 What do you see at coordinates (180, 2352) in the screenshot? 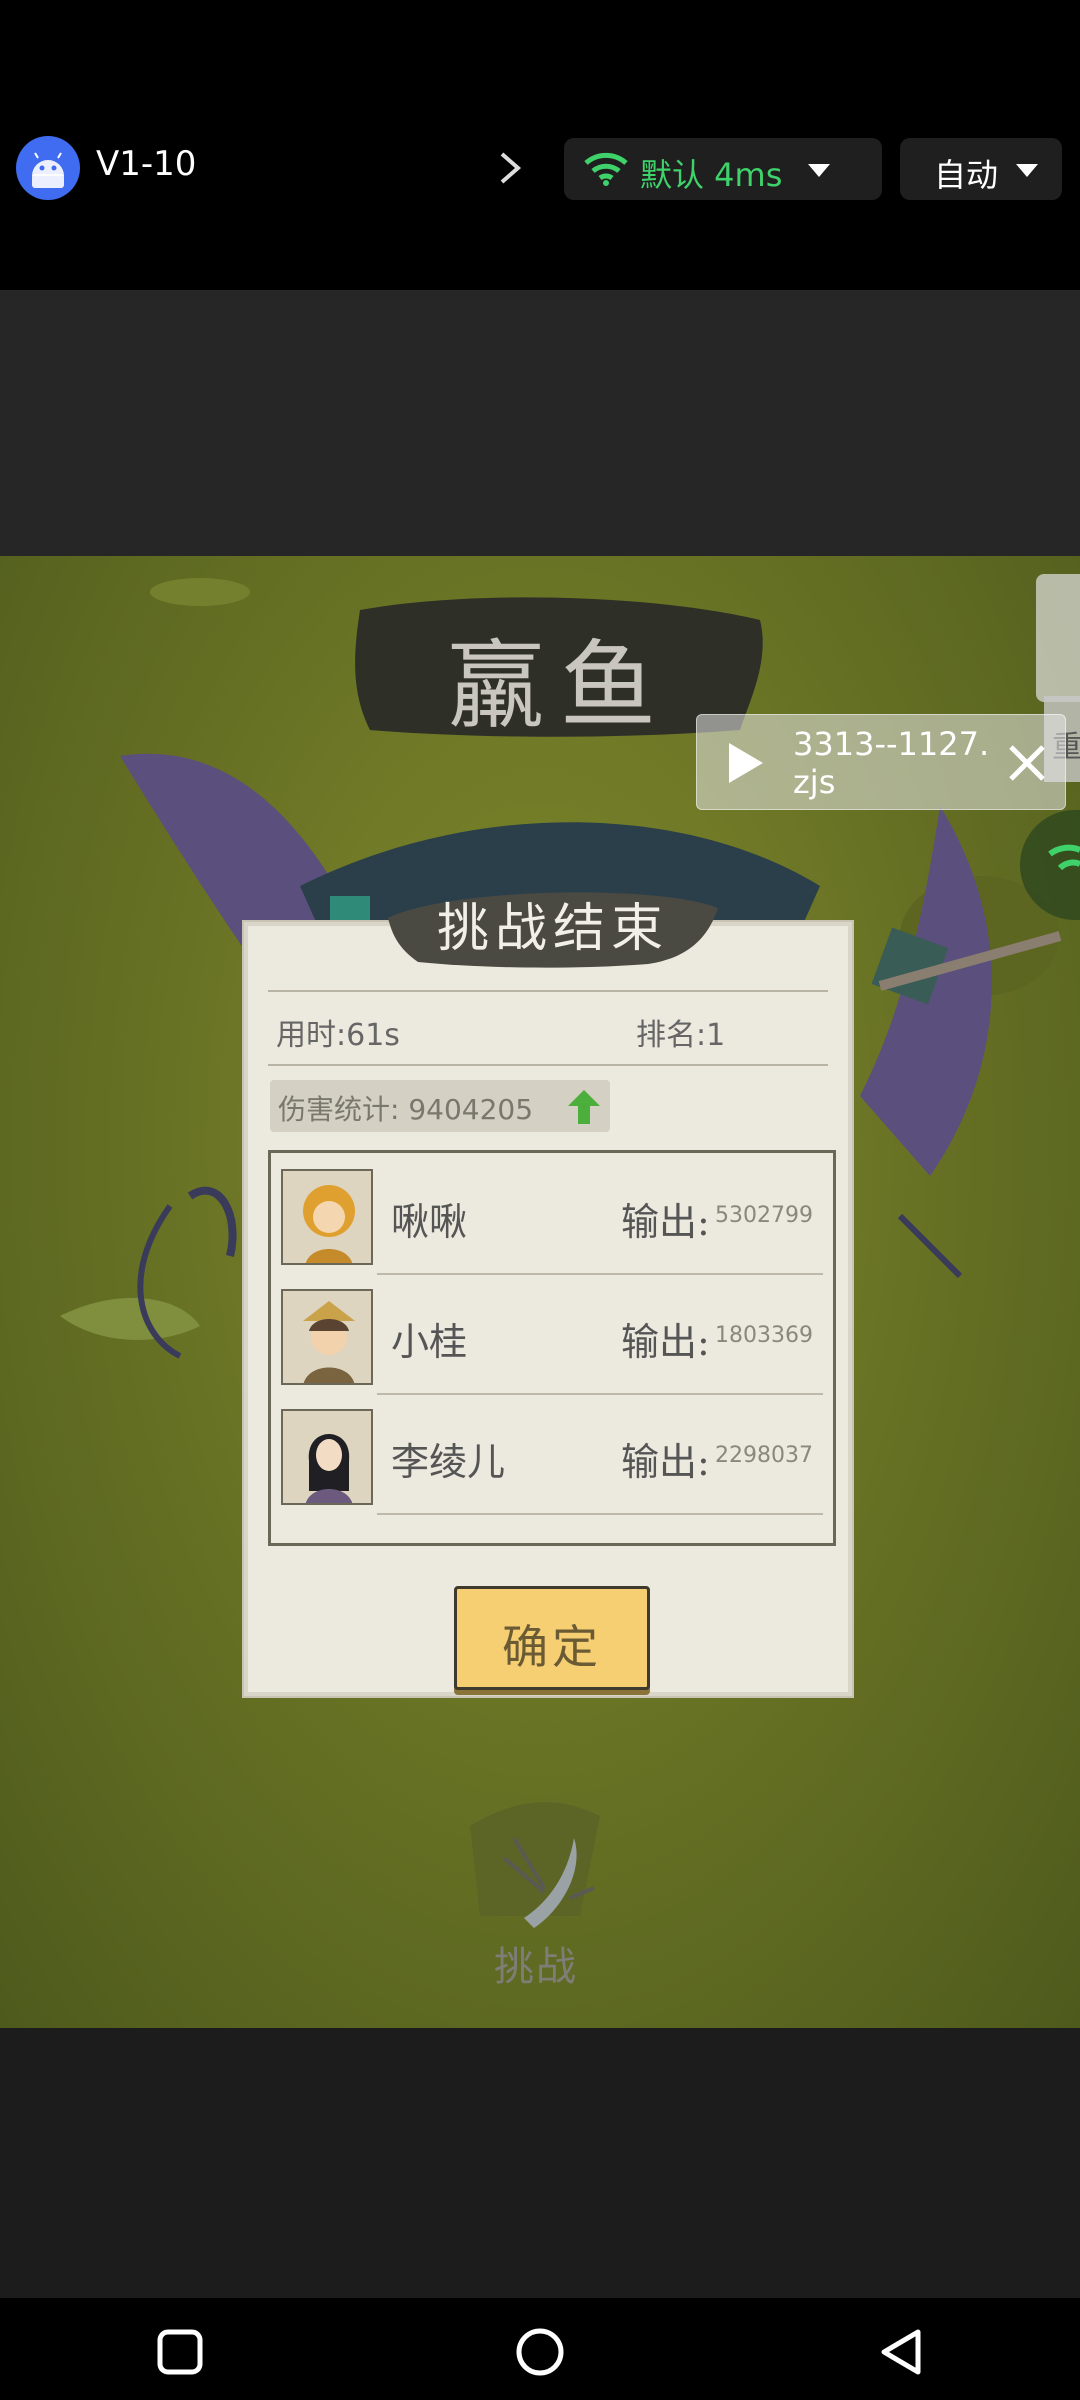
I see `square-recents-icon` at bounding box center [180, 2352].